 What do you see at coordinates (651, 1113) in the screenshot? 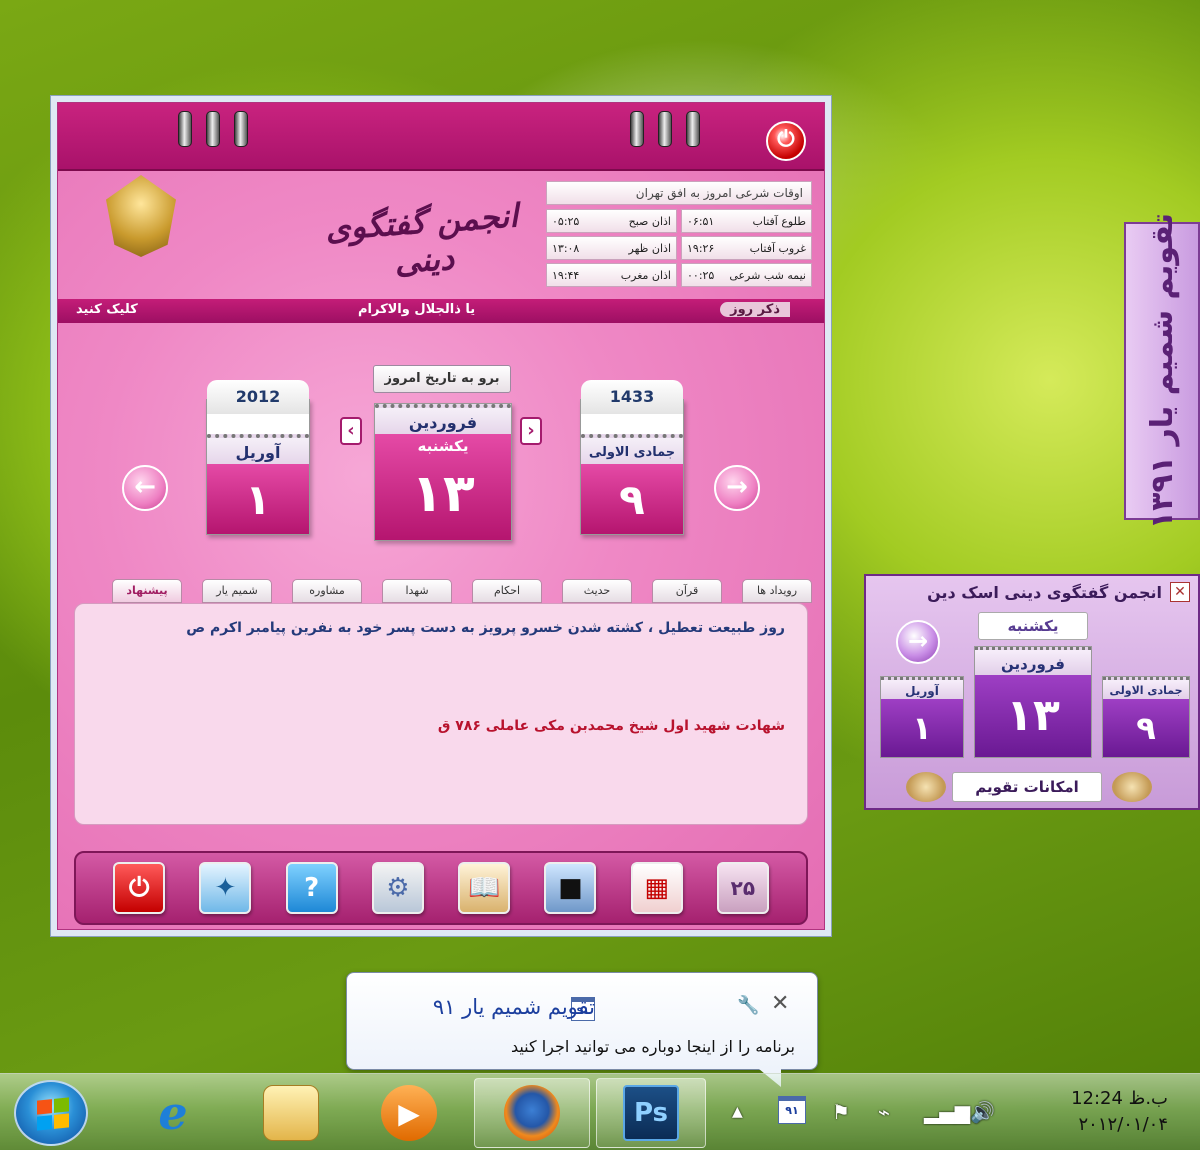
I see `taskbar-photoshop: Ps` at bounding box center [651, 1113].